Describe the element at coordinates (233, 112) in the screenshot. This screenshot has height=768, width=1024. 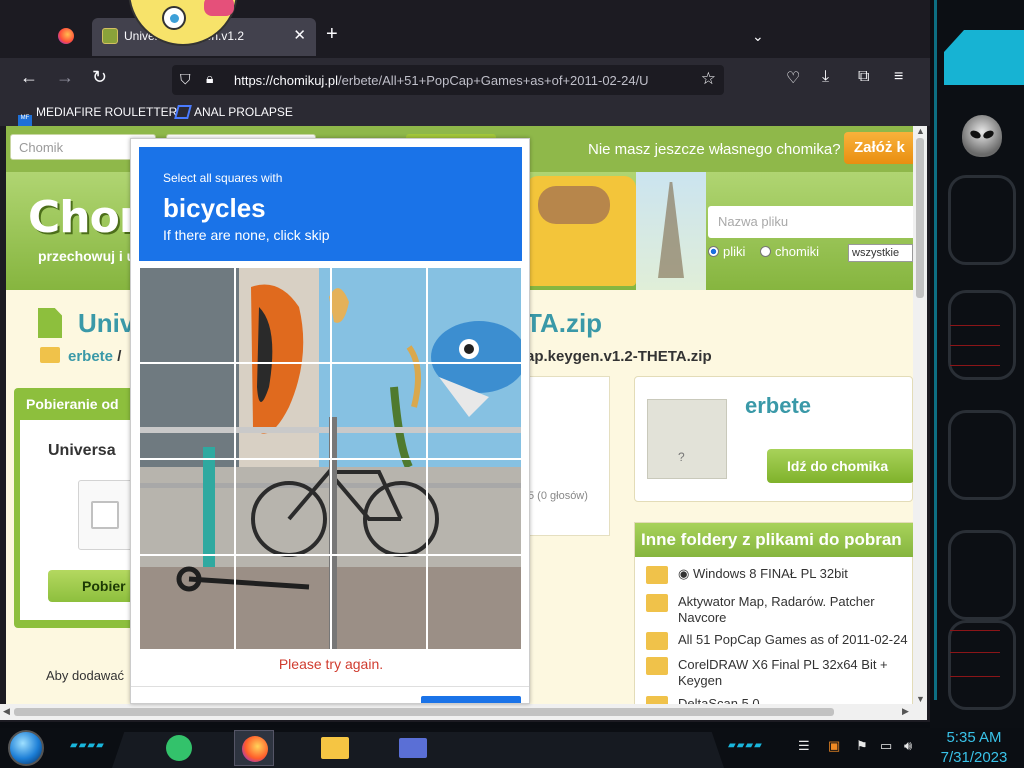
I see `bookmark-anal-prolapse: ANAL PROLAPSE` at that location.